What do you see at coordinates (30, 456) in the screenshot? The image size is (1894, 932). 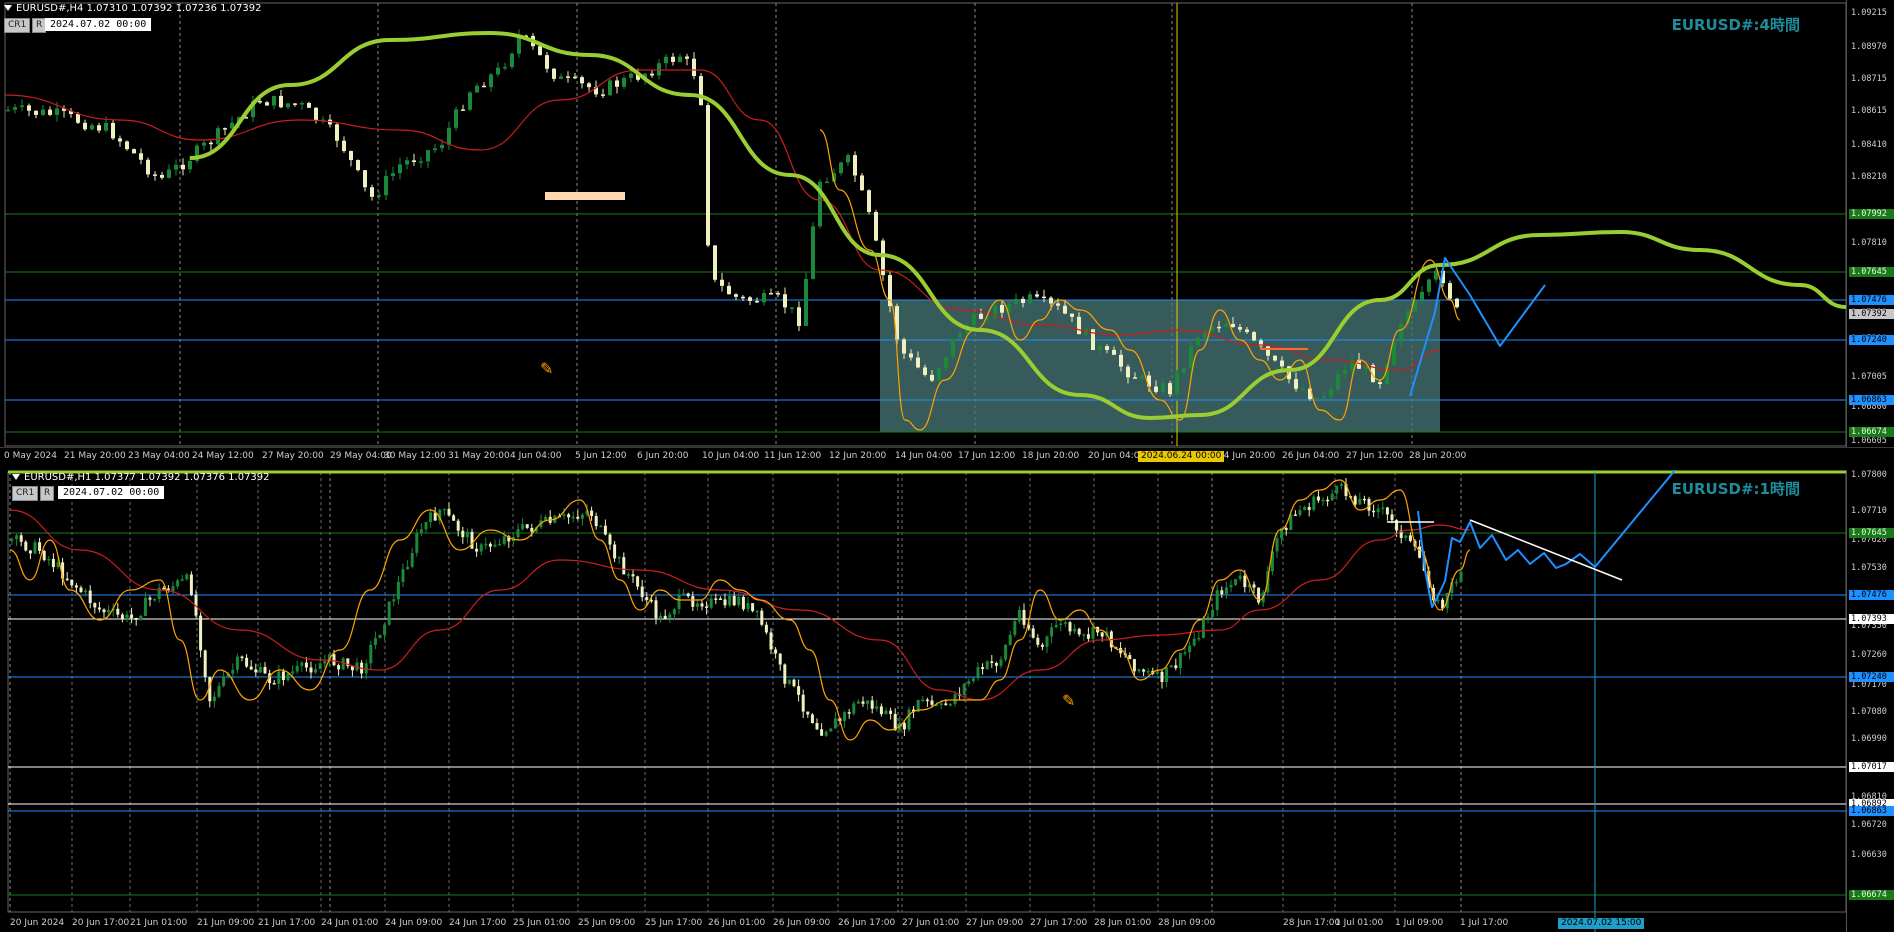 I see `time-axis-label: 0 May 2024` at bounding box center [30, 456].